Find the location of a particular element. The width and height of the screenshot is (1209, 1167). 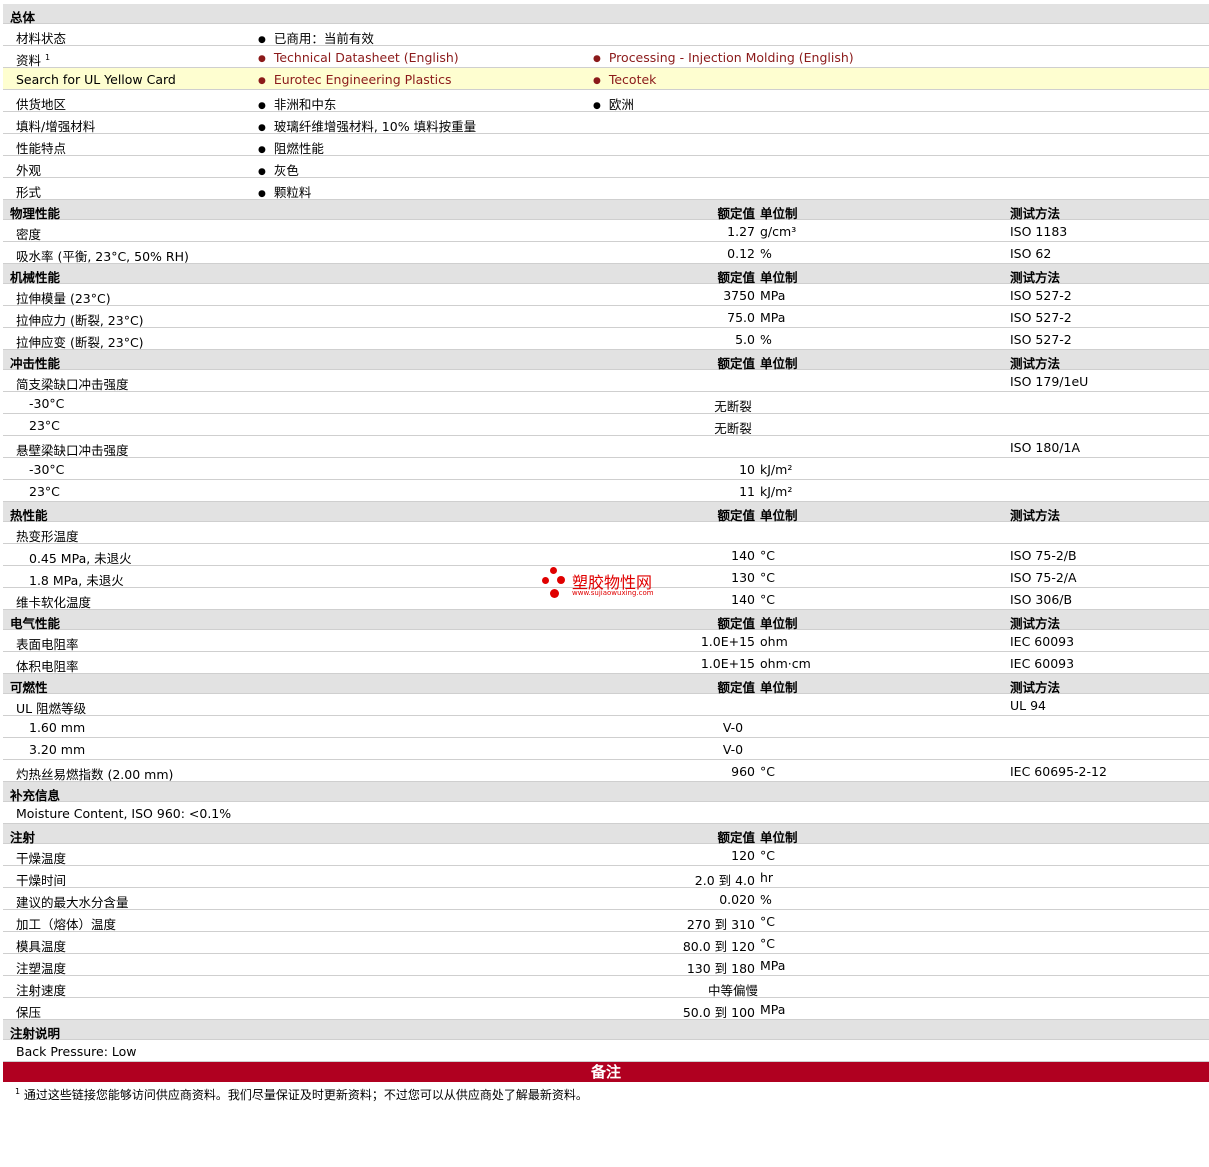

features-value: 阻燃性能 is located at coordinates (291, 147).